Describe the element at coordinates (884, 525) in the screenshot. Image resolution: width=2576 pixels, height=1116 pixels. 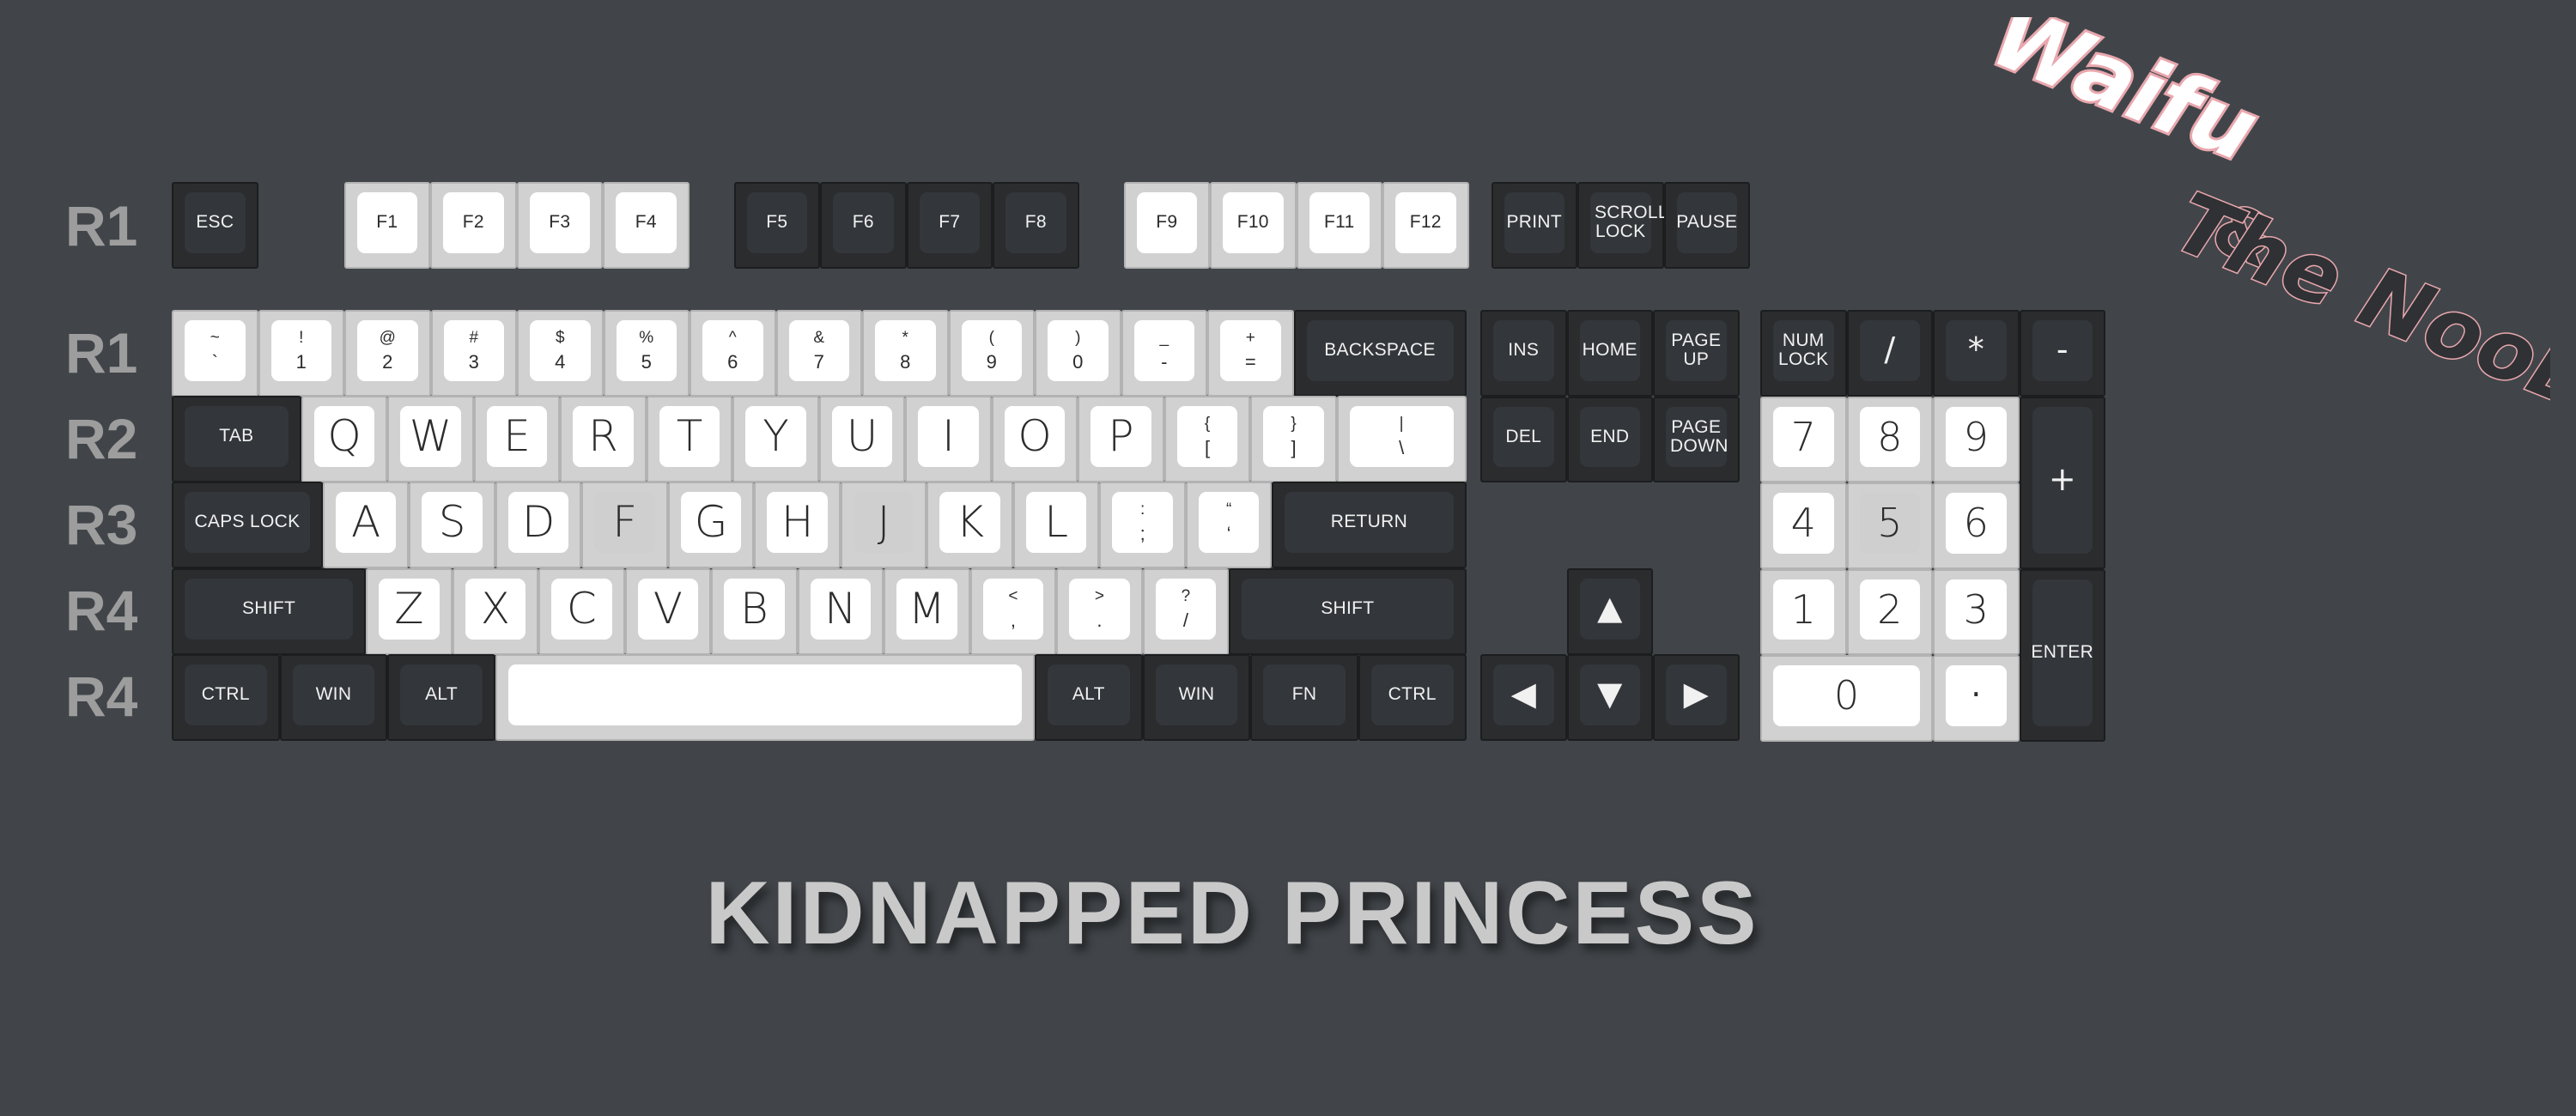
I see `key-j: J` at that location.